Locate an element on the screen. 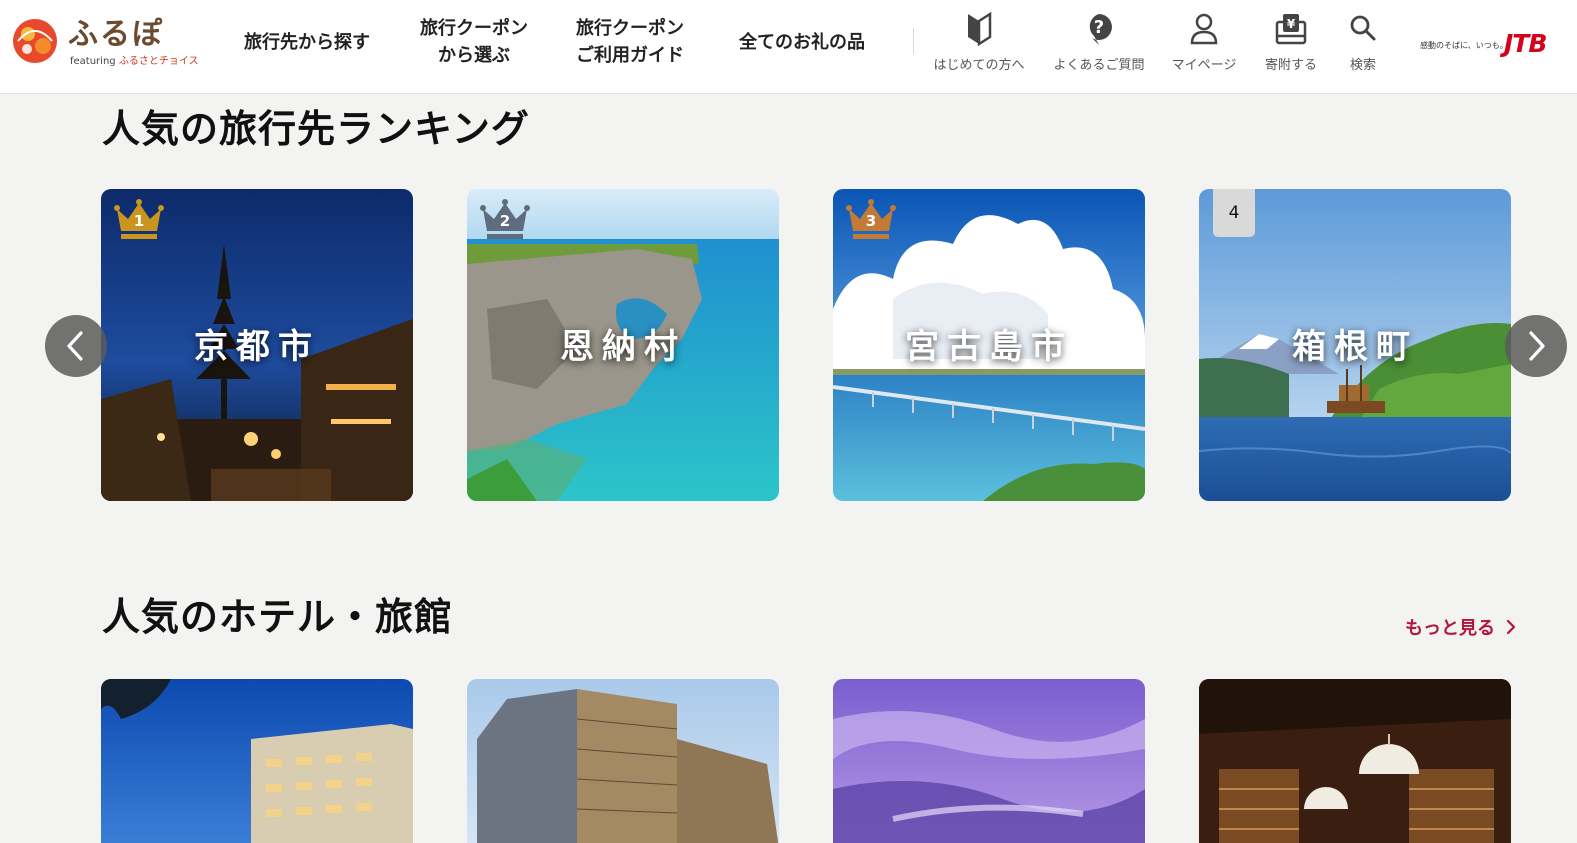  carousel-prev-button is located at coordinates (76, 346).